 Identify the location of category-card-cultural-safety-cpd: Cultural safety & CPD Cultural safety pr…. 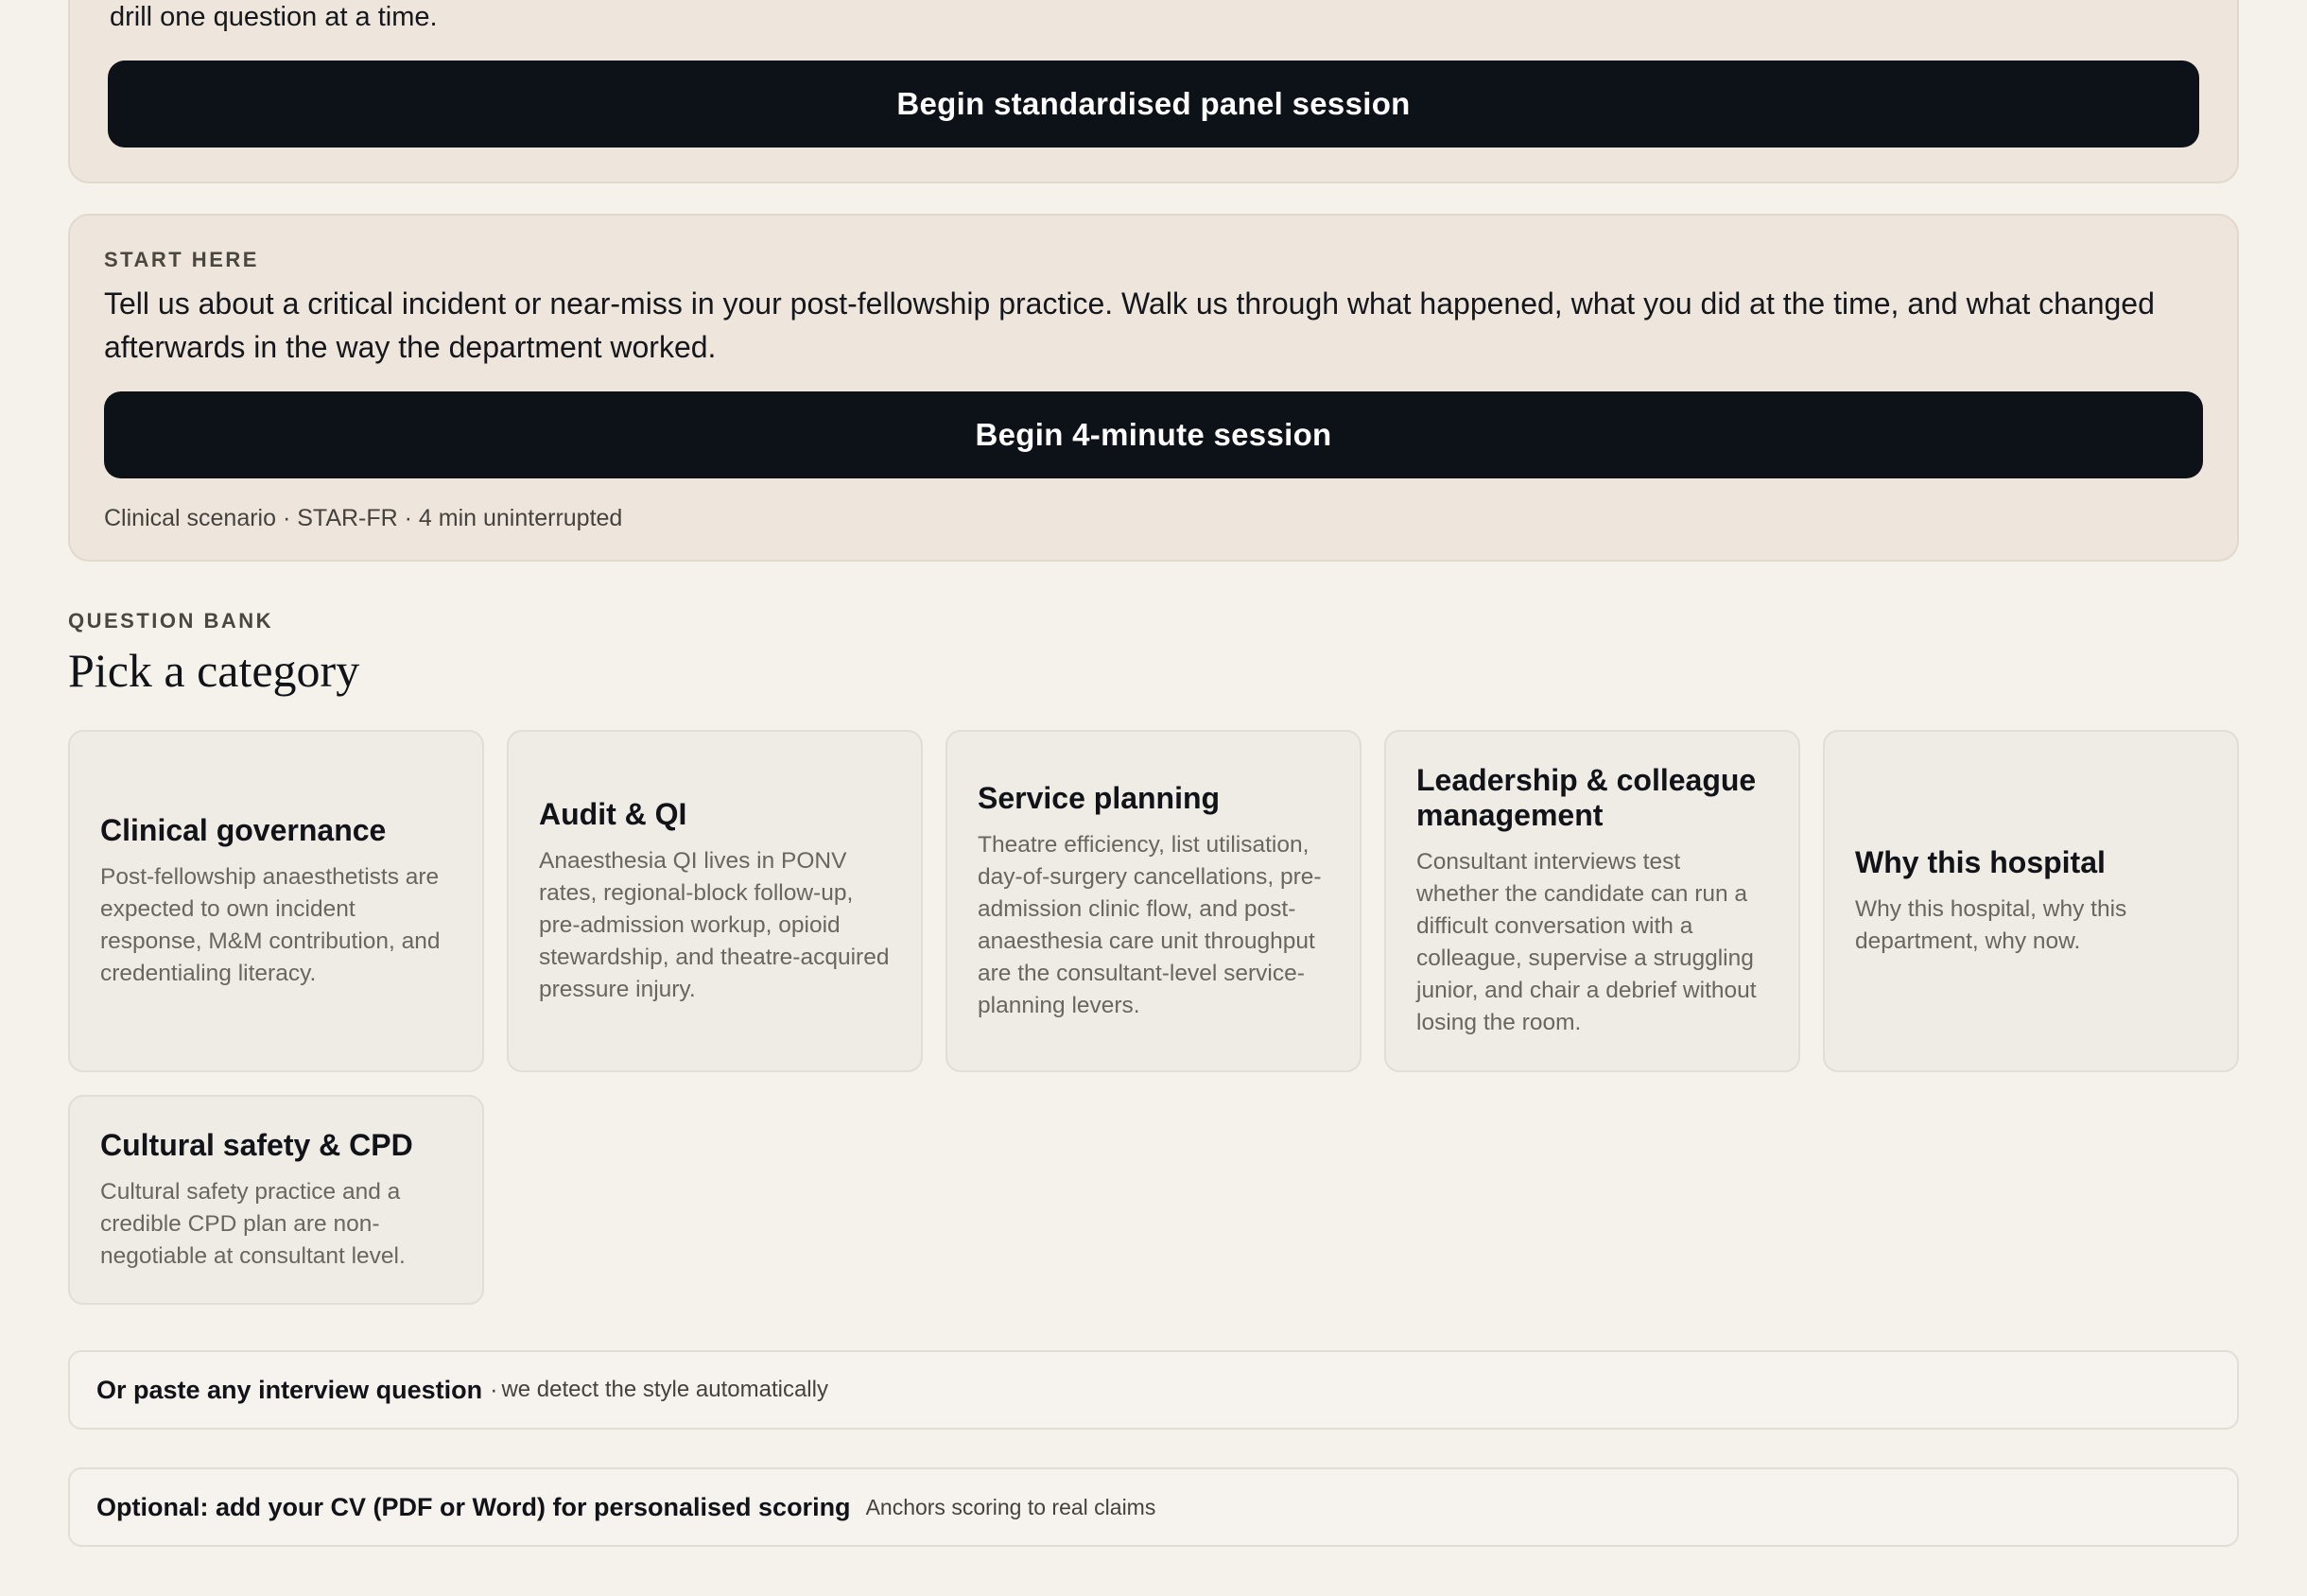
(276, 1200).